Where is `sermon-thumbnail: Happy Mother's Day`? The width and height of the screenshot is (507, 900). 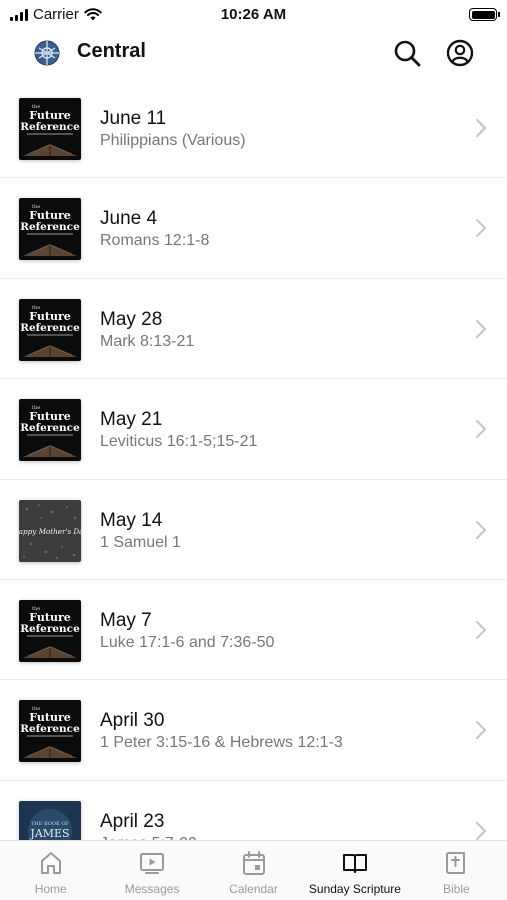 sermon-thumbnail: Happy Mother's Day is located at coordinates (50, 530).